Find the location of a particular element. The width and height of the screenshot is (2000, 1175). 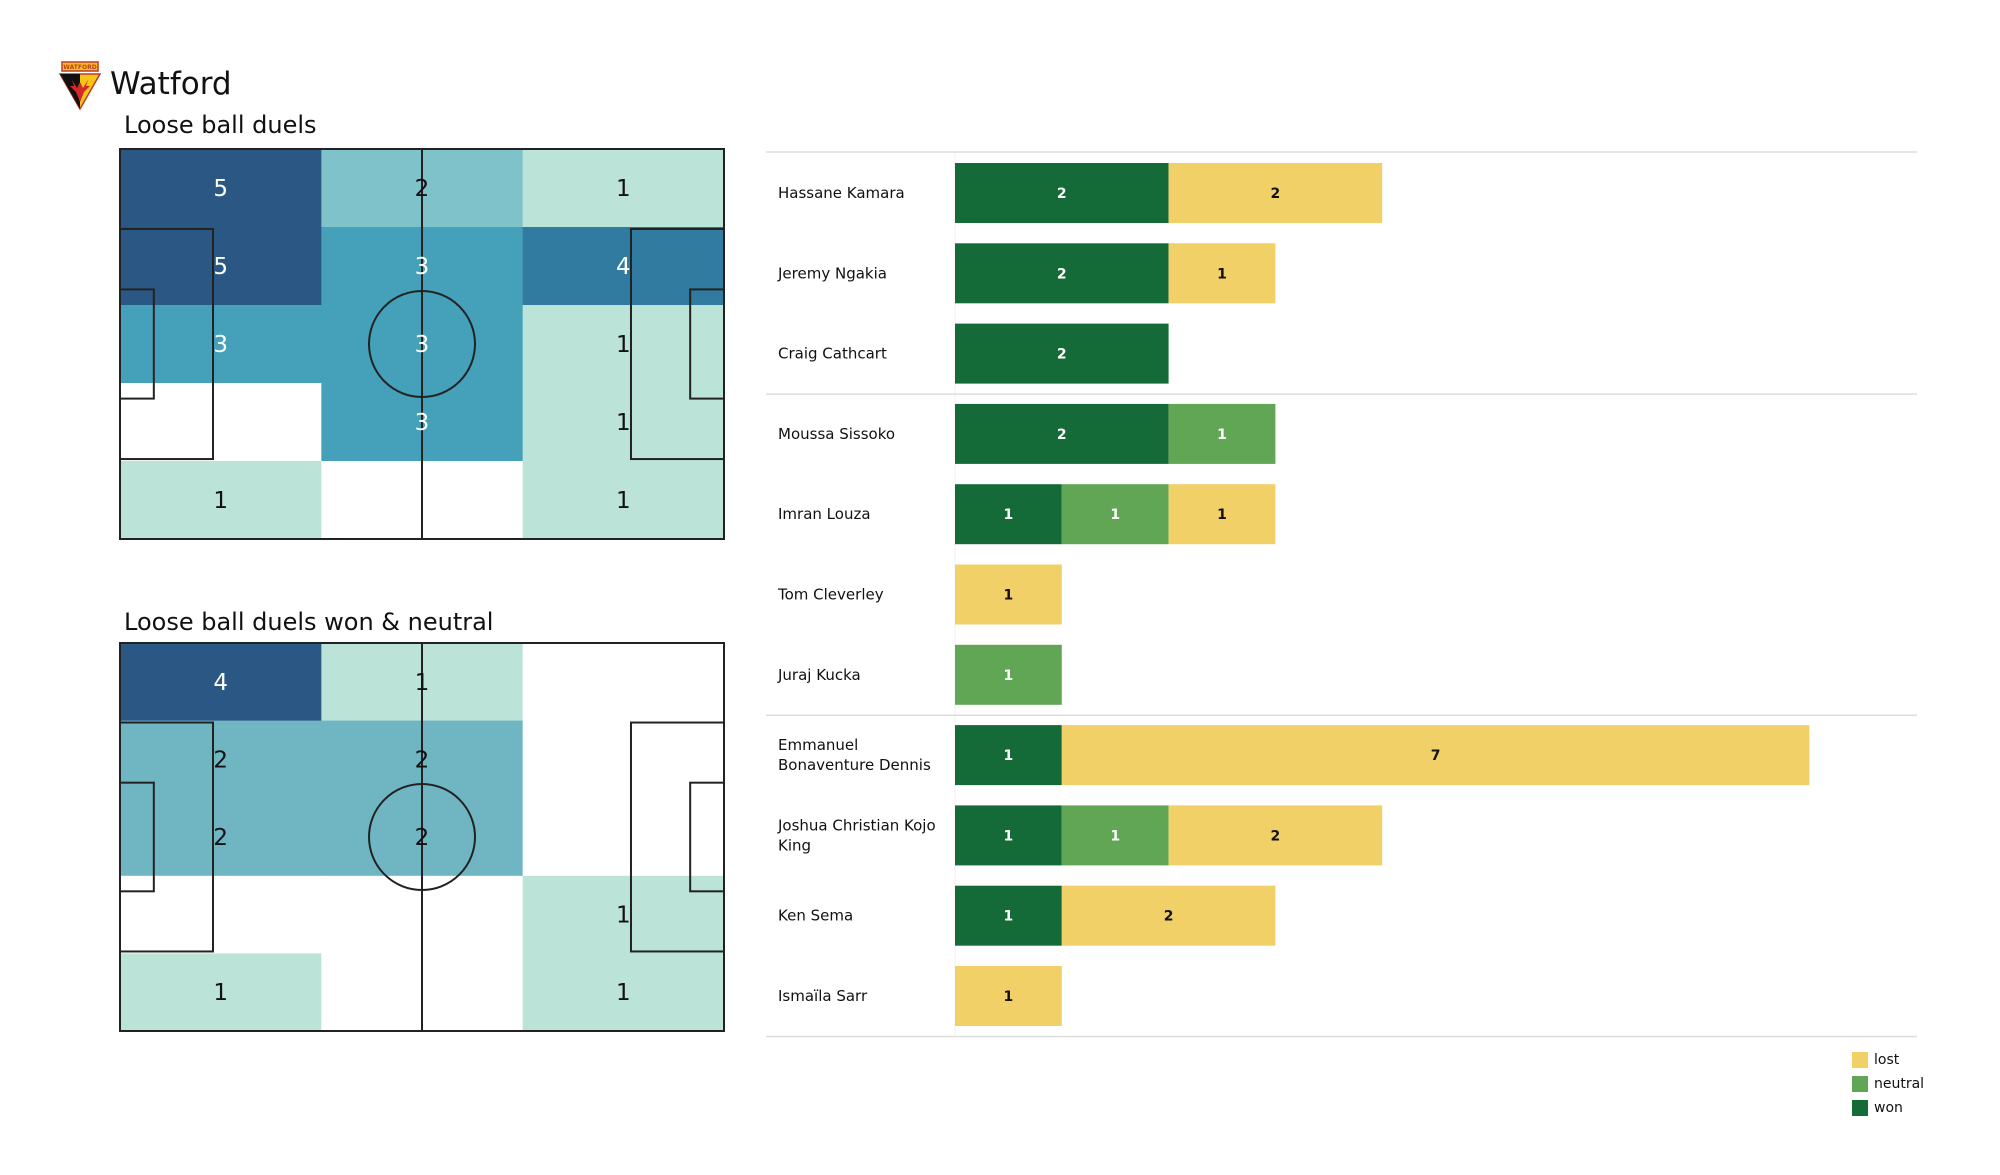

player-label: Moussa Sissoko is located at coordinates (836, 434).